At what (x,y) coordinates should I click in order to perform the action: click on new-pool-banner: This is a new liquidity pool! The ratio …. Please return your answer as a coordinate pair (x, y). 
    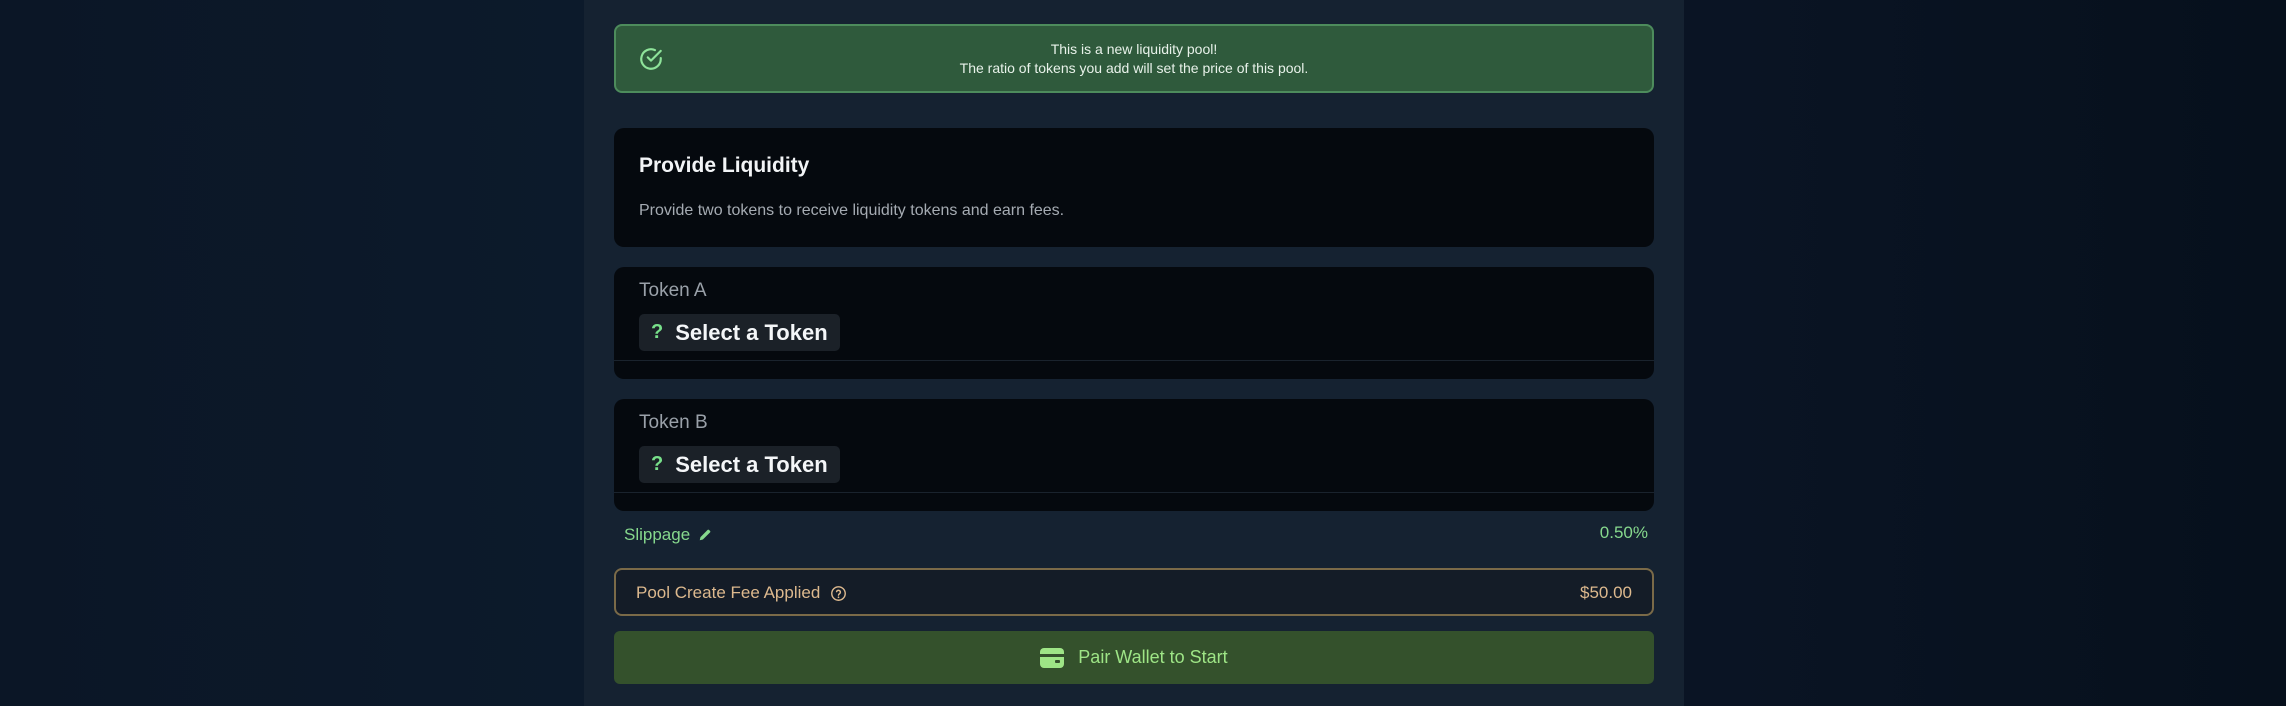
    Looking at the image, I should click on (1134, 58).